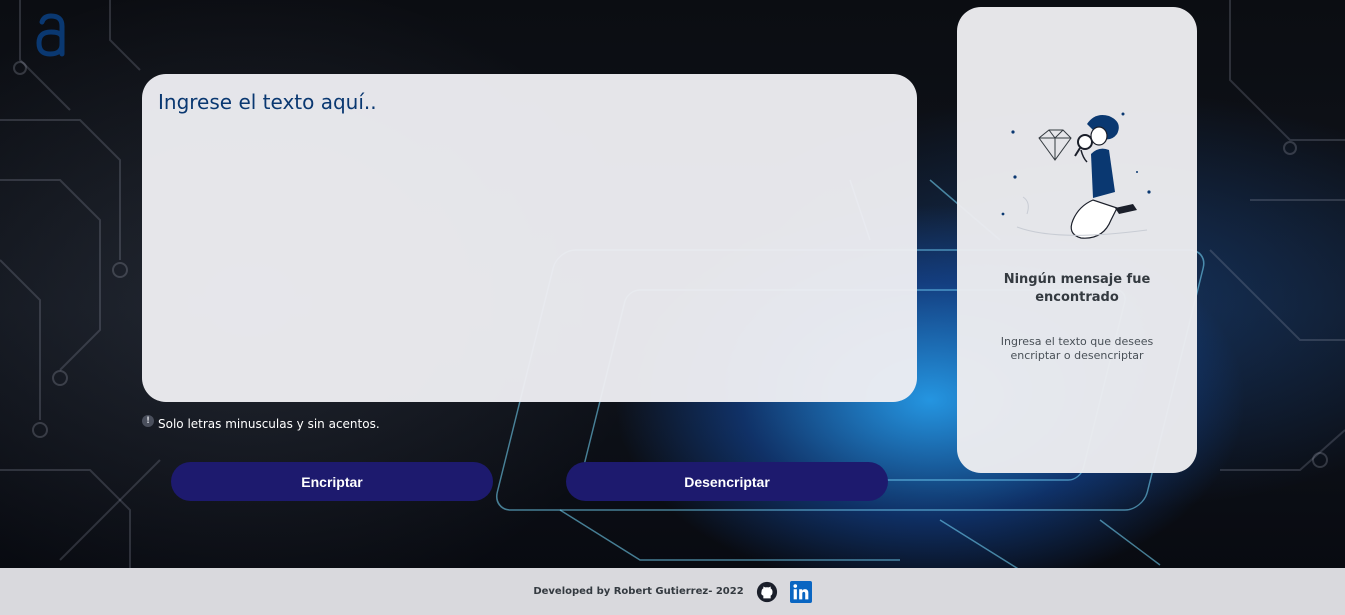 Image resolution: width=1345 pixels, height=615 pixels. Describe the element at coordinates (269, 424) in the screenshot. I see `hint-text: Solo letras minusculas y sin acentos.` at that location.